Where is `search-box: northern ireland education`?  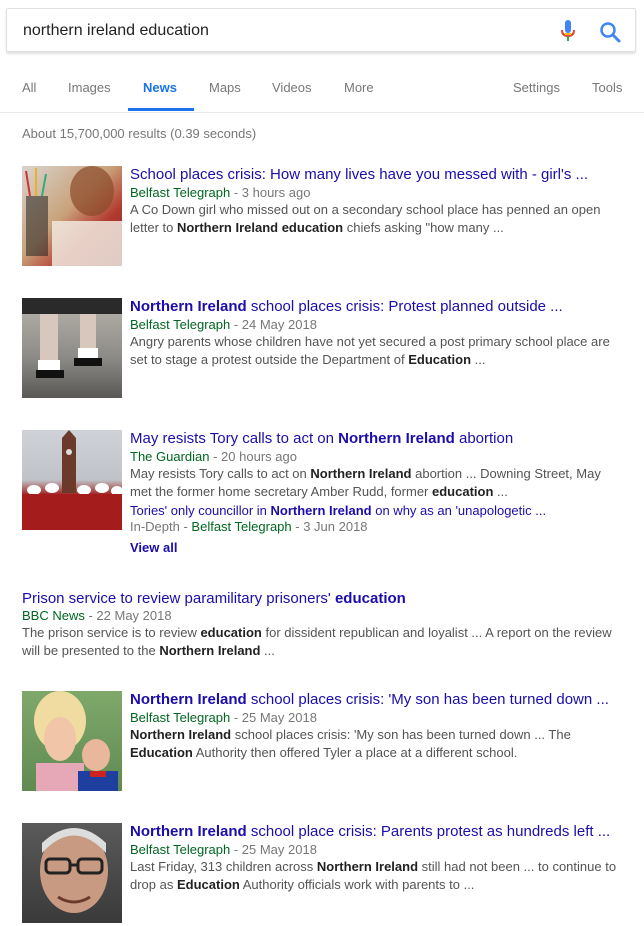 search-box: northern ireland education is located at coordinates (321, 30).